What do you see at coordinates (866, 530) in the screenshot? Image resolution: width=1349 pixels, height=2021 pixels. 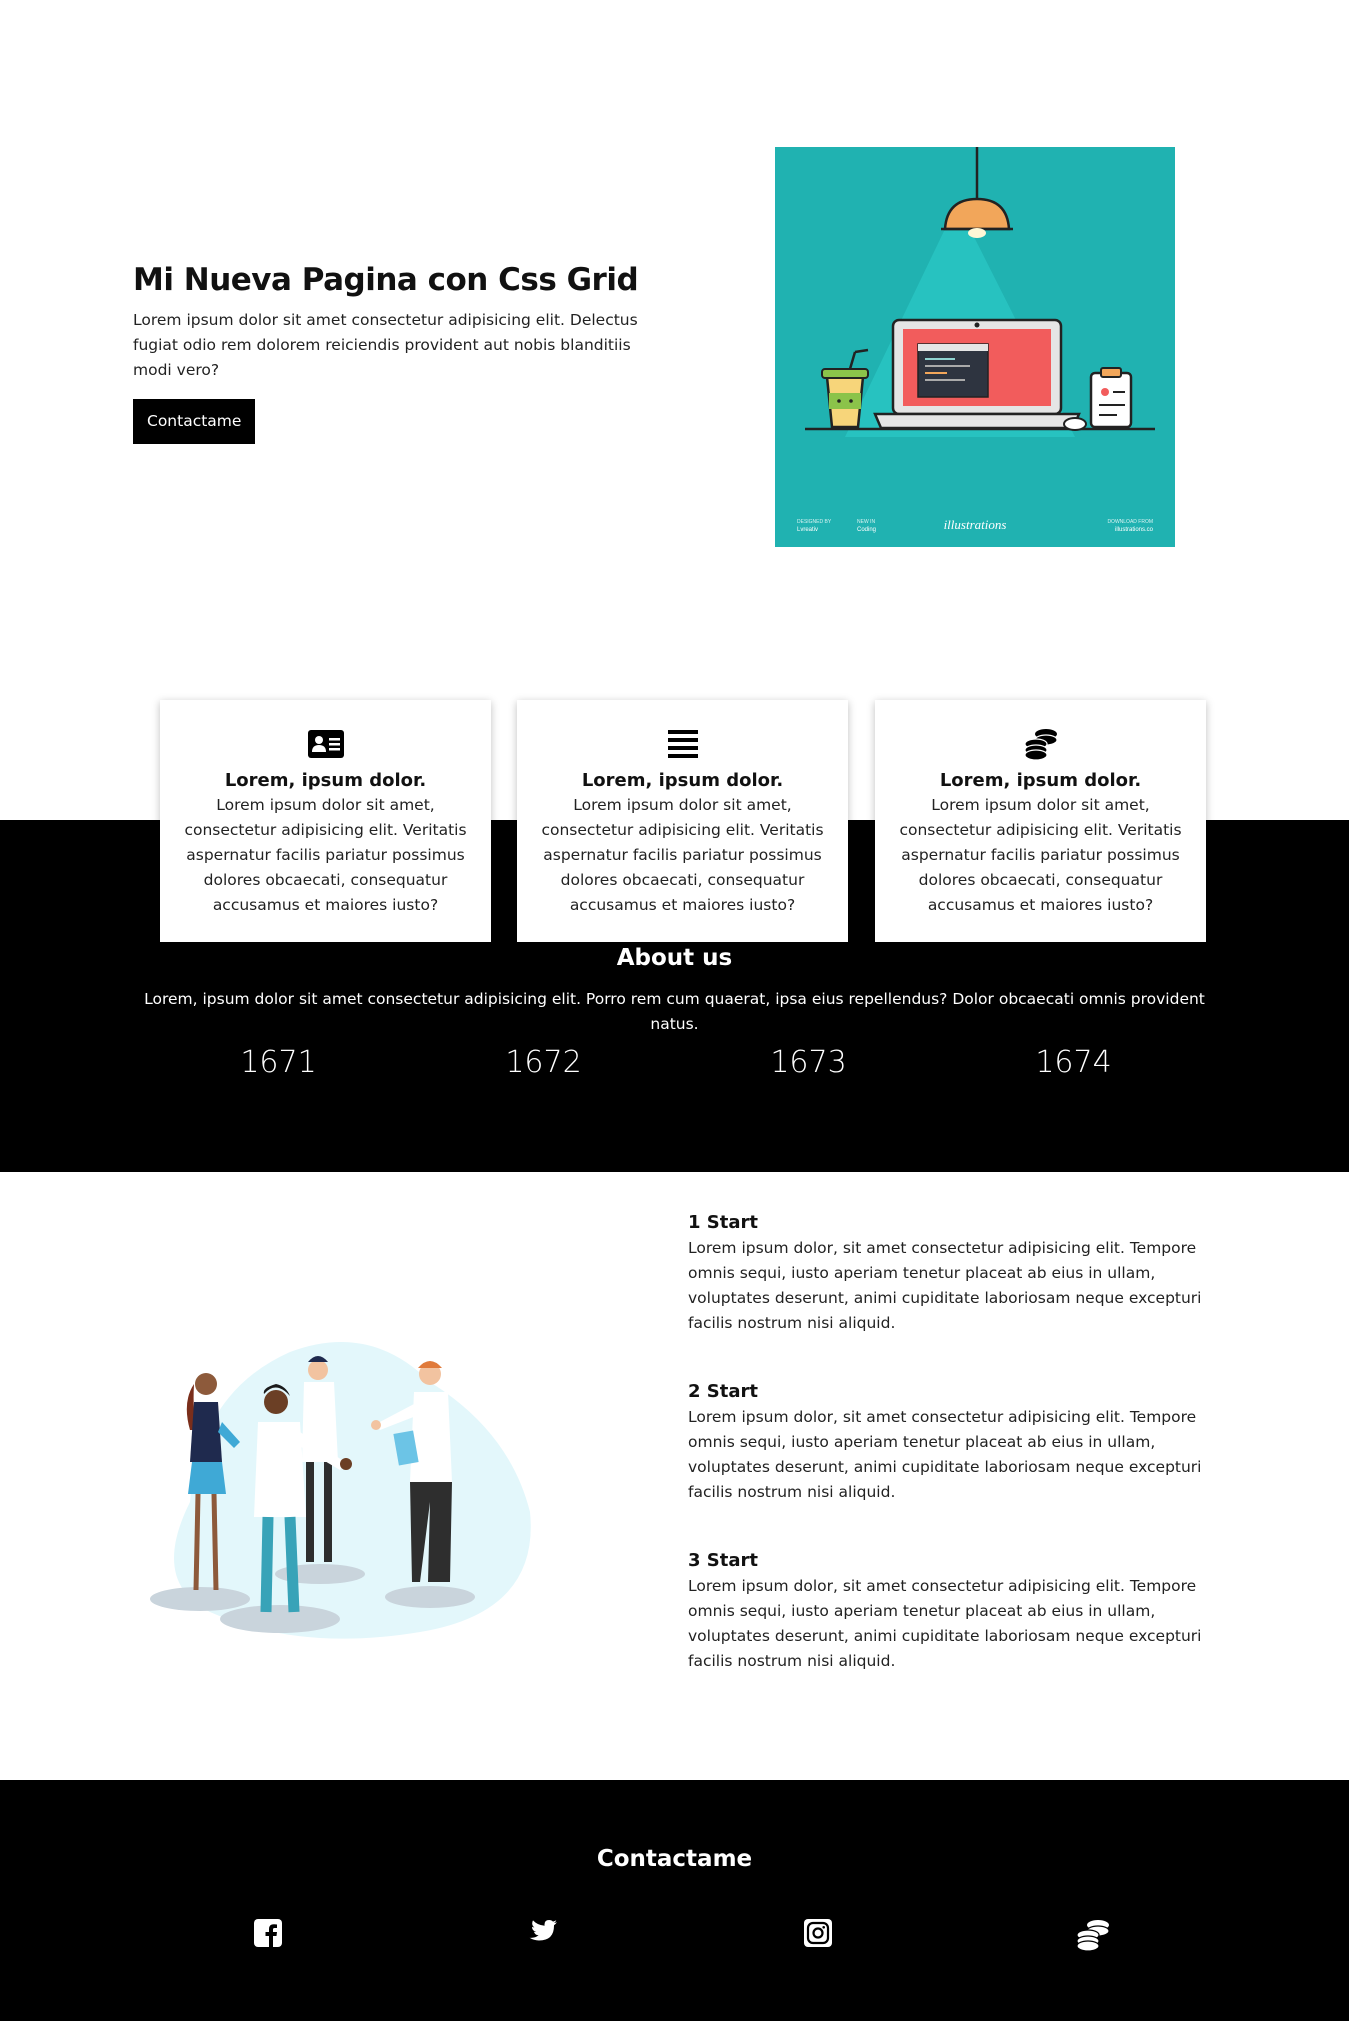 I see `illustration-category-value: Coding` at bounding box center [866, 530].